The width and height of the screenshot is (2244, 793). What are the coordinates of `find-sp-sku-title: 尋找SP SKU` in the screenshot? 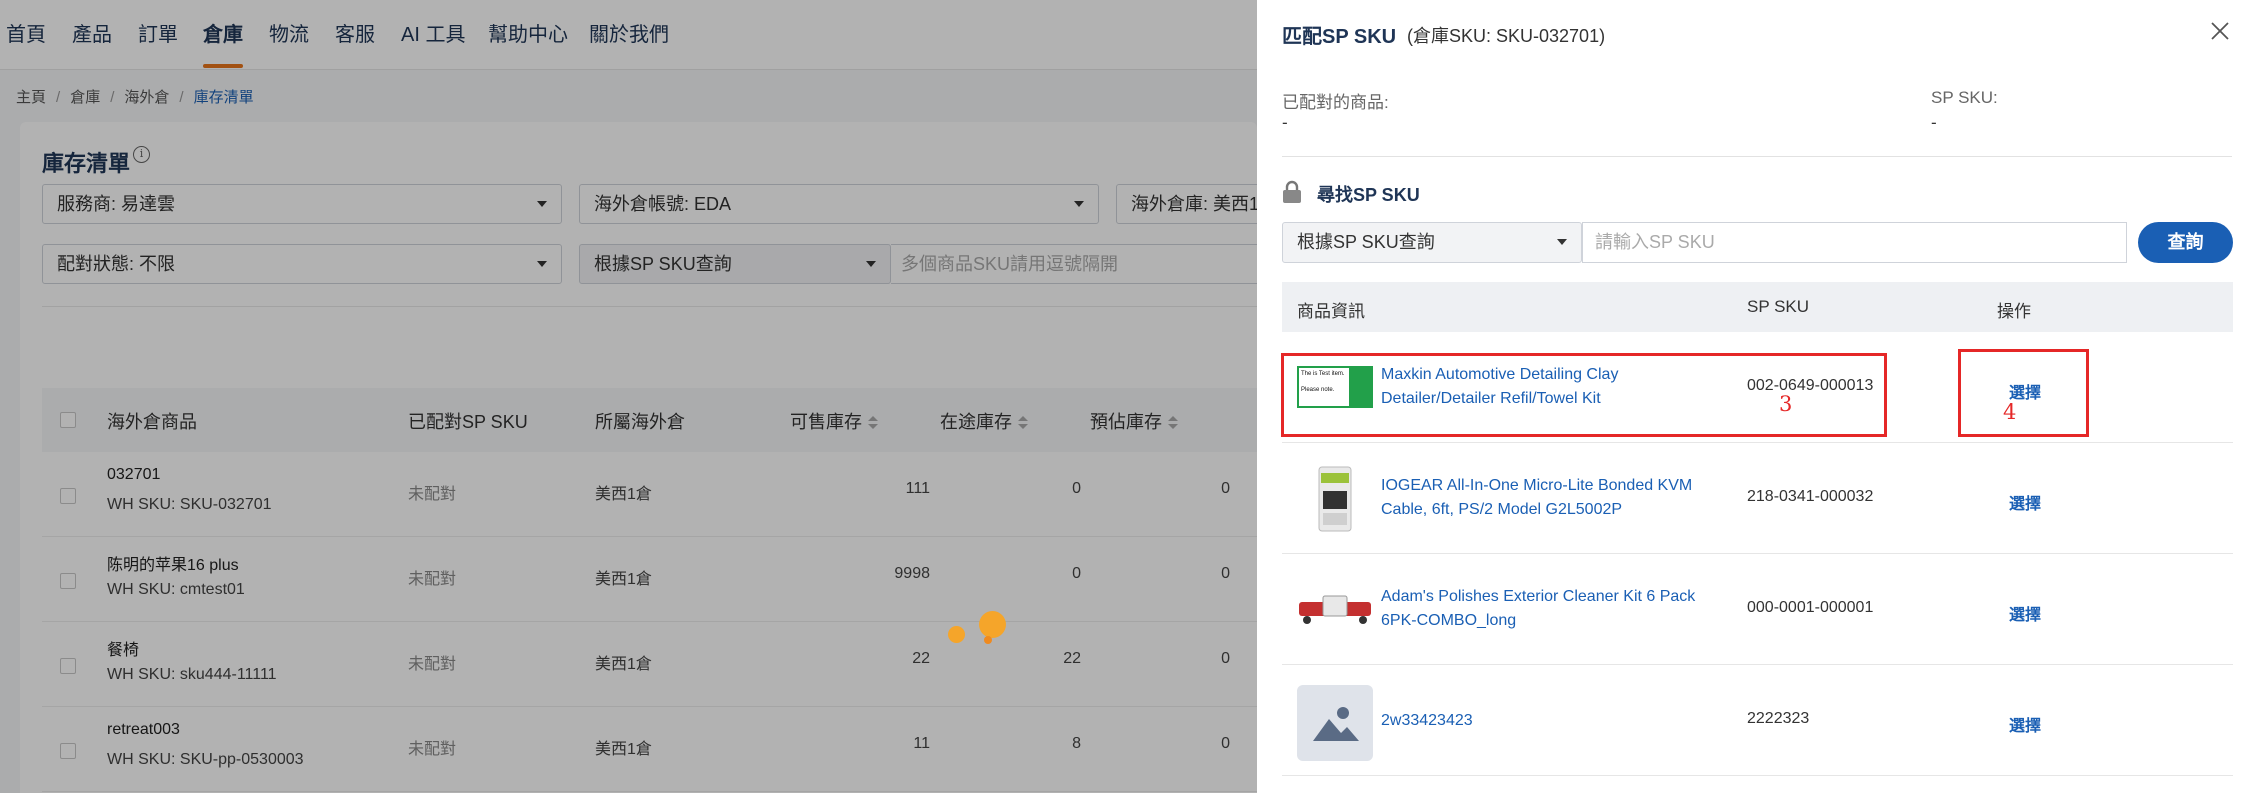 It's located at (1368, 195).